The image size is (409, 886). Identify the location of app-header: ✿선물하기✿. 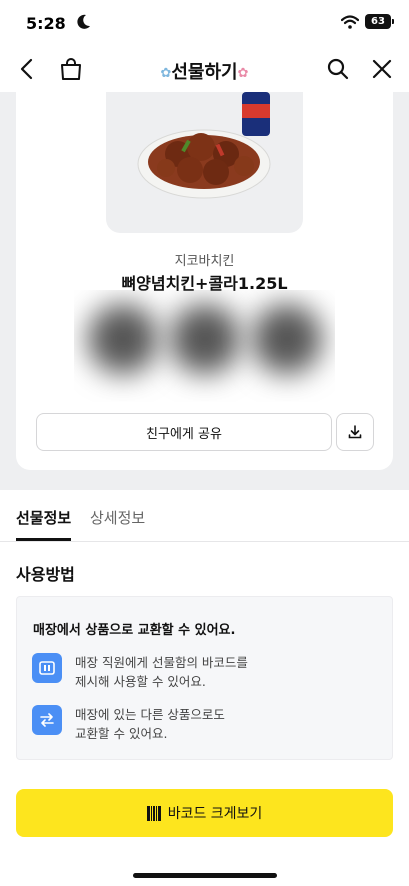
(204, 69).